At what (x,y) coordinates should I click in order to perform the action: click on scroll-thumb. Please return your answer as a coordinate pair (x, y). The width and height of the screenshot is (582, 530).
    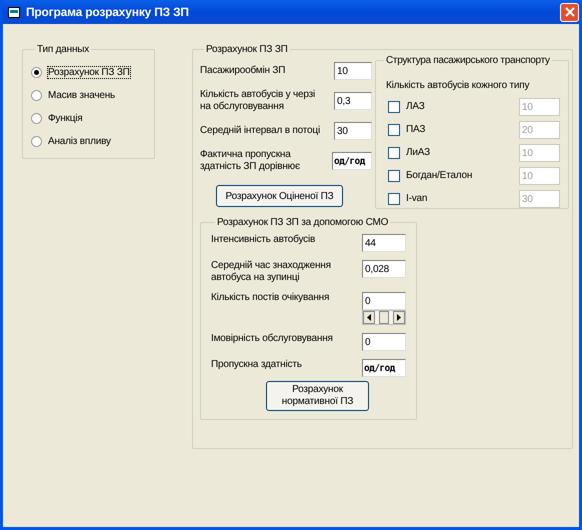
    Looking at the image, I should click on (384, 317).